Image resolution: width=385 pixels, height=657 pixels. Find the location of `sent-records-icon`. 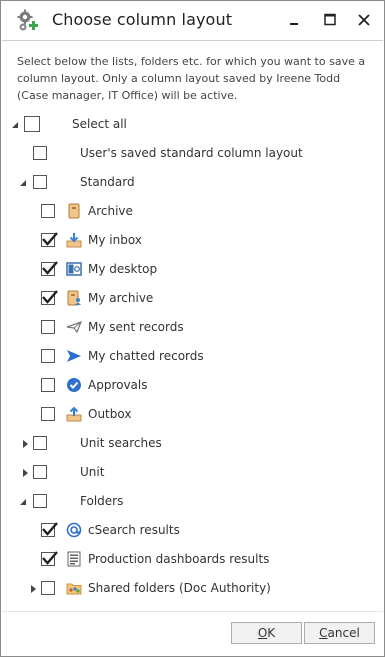

sent-records-icon is located at coordinates (74, 327).